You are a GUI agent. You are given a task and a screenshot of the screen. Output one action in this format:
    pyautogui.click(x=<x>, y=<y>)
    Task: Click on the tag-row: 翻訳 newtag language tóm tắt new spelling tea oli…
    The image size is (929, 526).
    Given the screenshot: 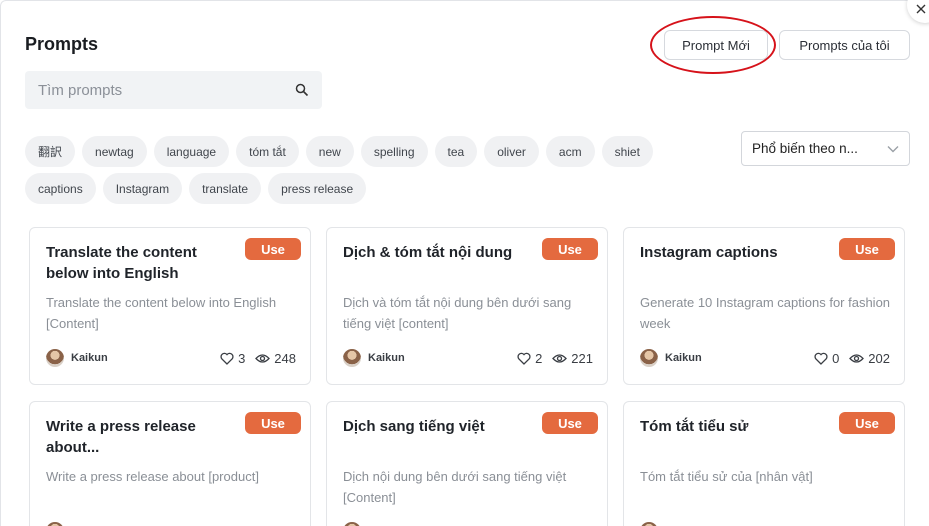 What is the action you would take?
    pyautogui.click(x=365, y=151)
    